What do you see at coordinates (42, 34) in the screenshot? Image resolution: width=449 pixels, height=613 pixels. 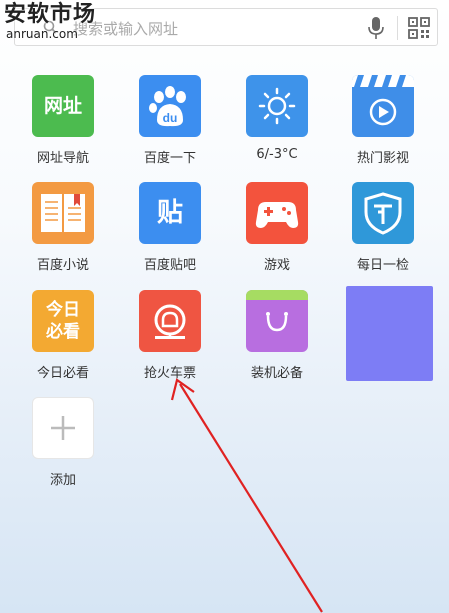 I see `watermark-url: anruan.com` at bounding box center [42, 34].